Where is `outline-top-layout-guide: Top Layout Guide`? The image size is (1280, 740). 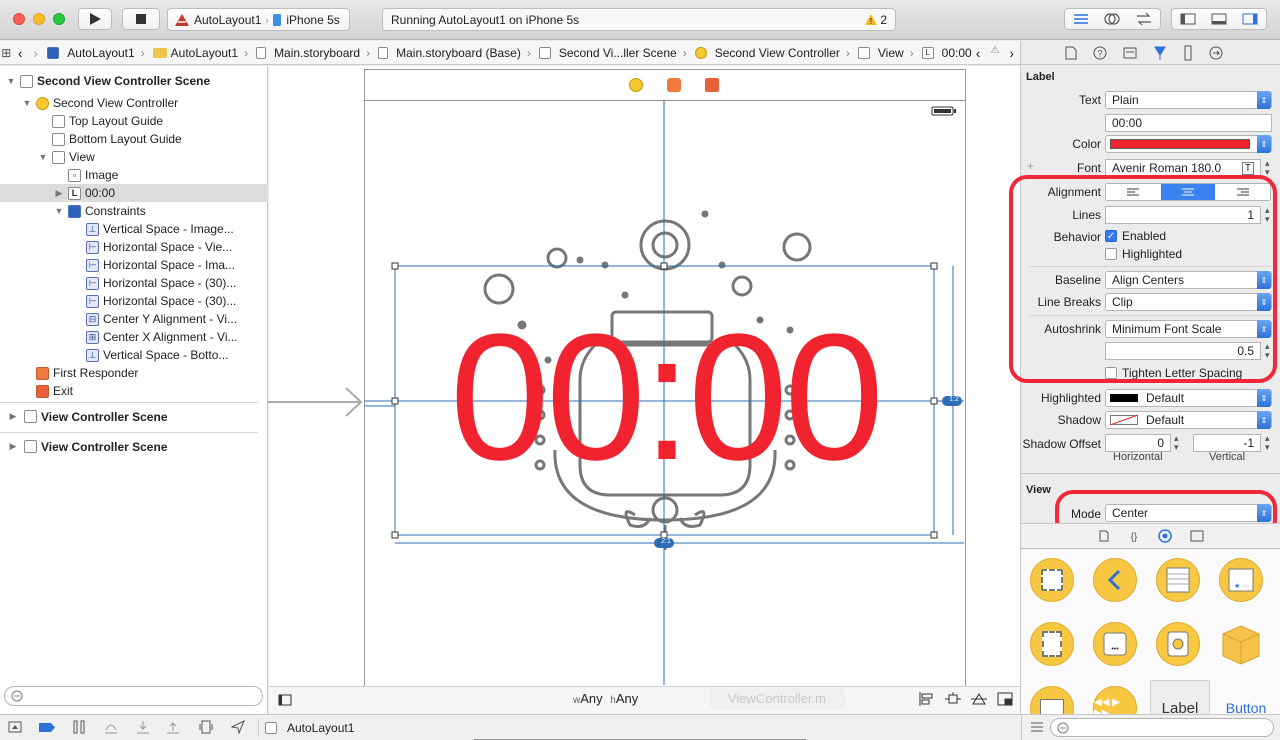 outline-top-layout-guide: Top Layout Guide is located at coordinates (134, 121).